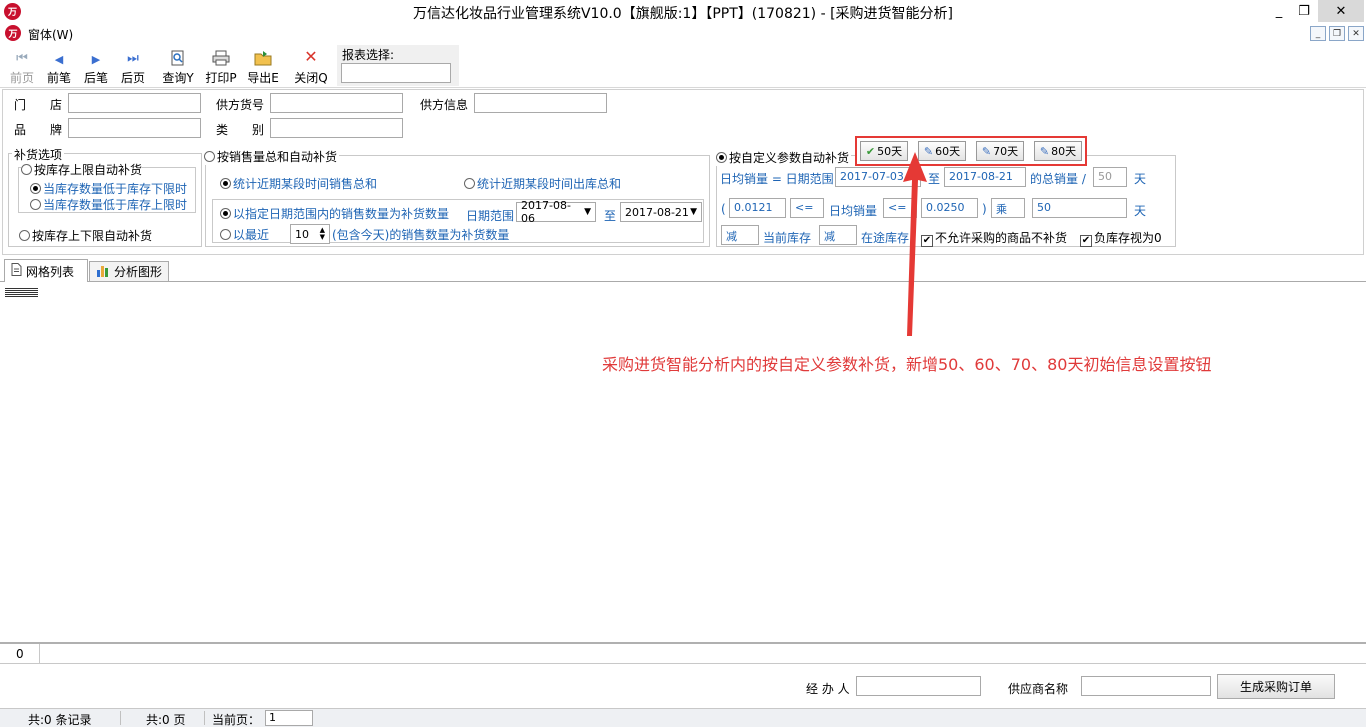 The image size is (1366, 727). Describe the element at coordinates (134, 103) in the screenshot. I see `store-input` at that location.